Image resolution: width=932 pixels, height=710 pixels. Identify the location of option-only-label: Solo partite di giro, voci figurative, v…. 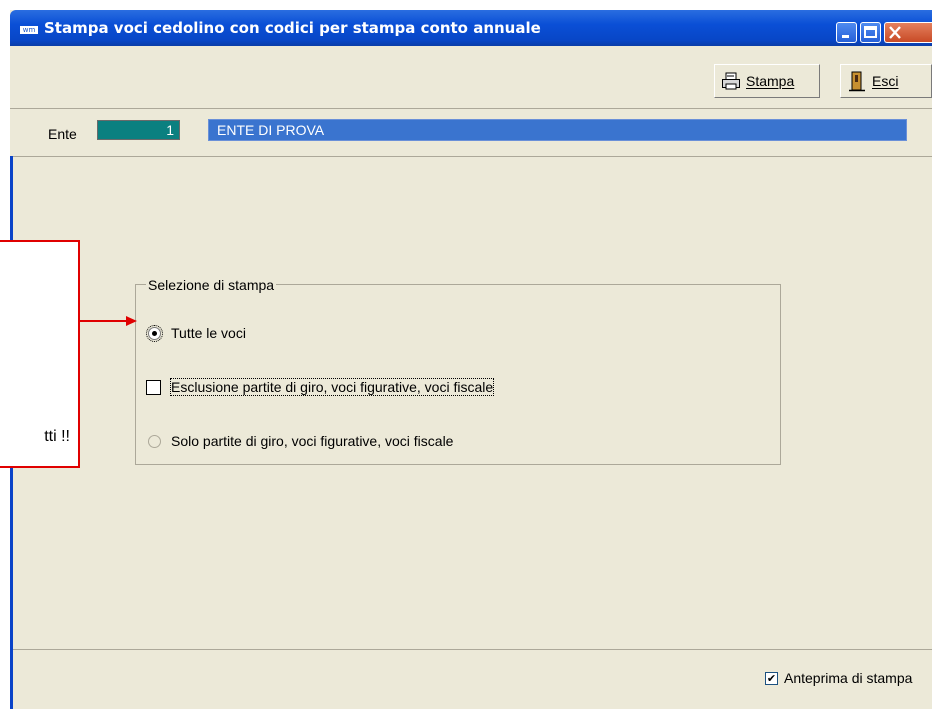
(312, 441).